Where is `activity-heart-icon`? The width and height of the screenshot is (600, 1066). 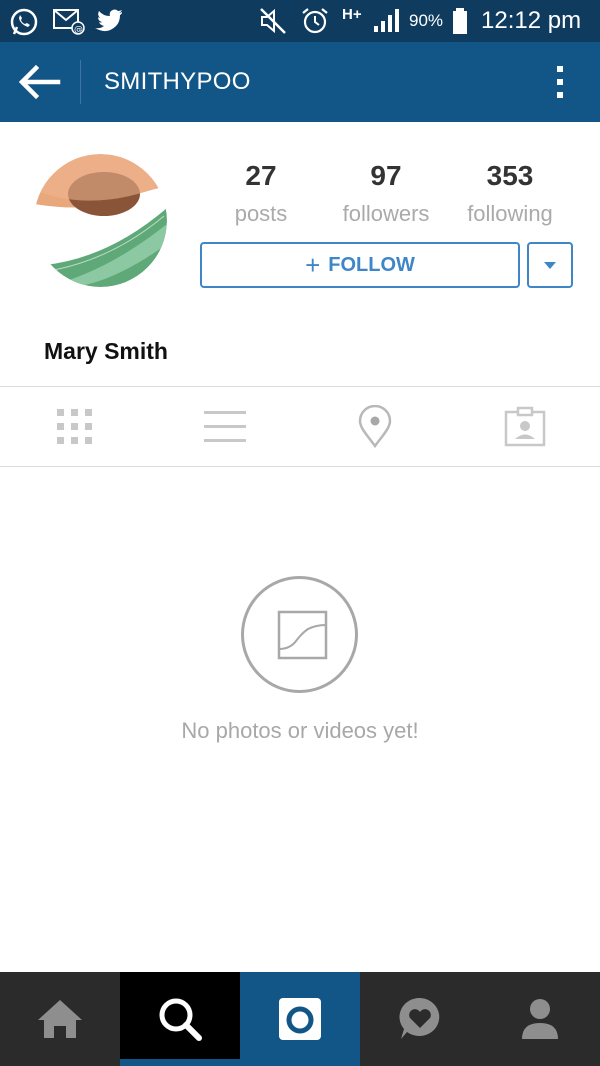
activity-heart-icon is located at coordinates (419, 1018).